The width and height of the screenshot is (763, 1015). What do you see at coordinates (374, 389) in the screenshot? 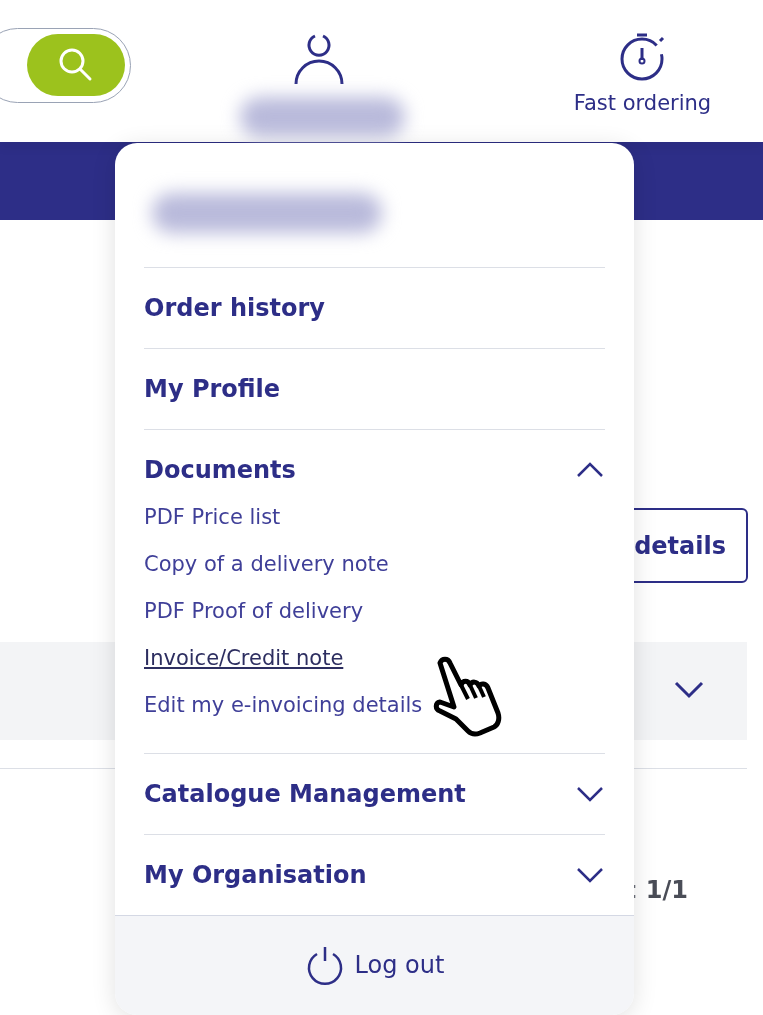
I see `menu-link: My Profile` at bounding box center [374, 389].